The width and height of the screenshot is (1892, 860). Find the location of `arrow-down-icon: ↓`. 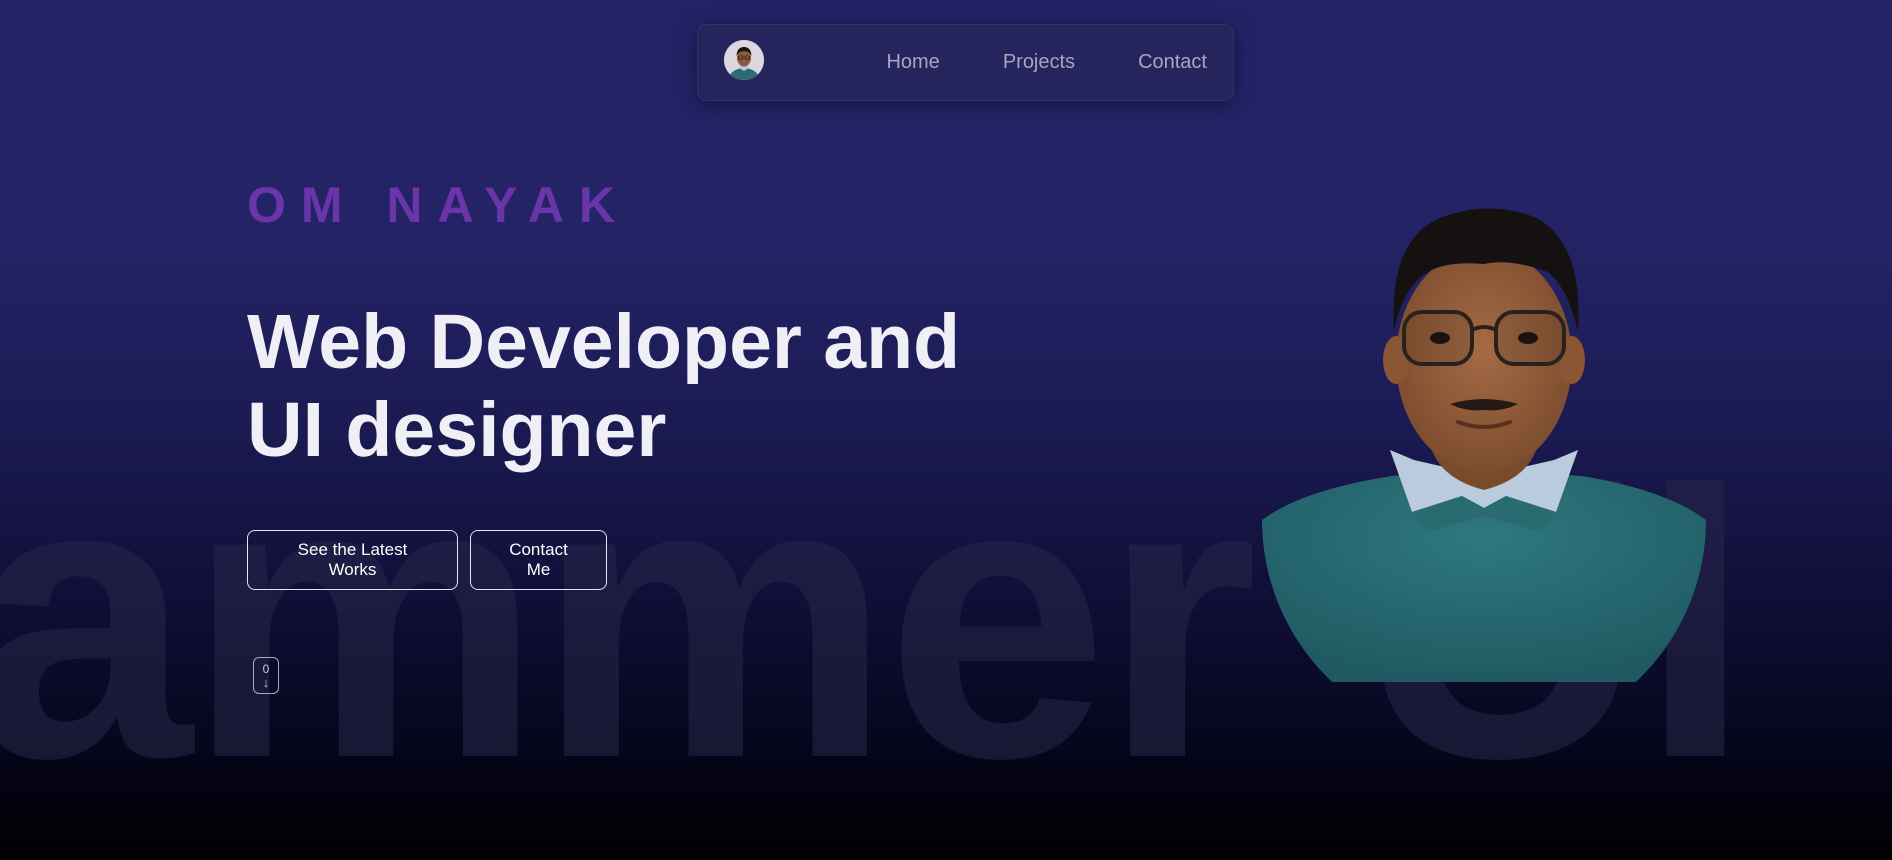

arrow-down-icon: ↓ is located at coordinates (266, 682).